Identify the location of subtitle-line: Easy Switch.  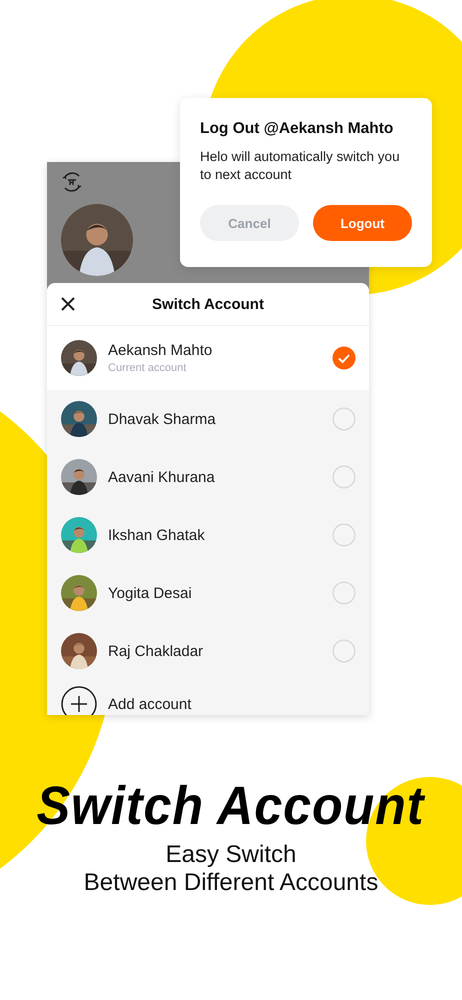
(231, 855).